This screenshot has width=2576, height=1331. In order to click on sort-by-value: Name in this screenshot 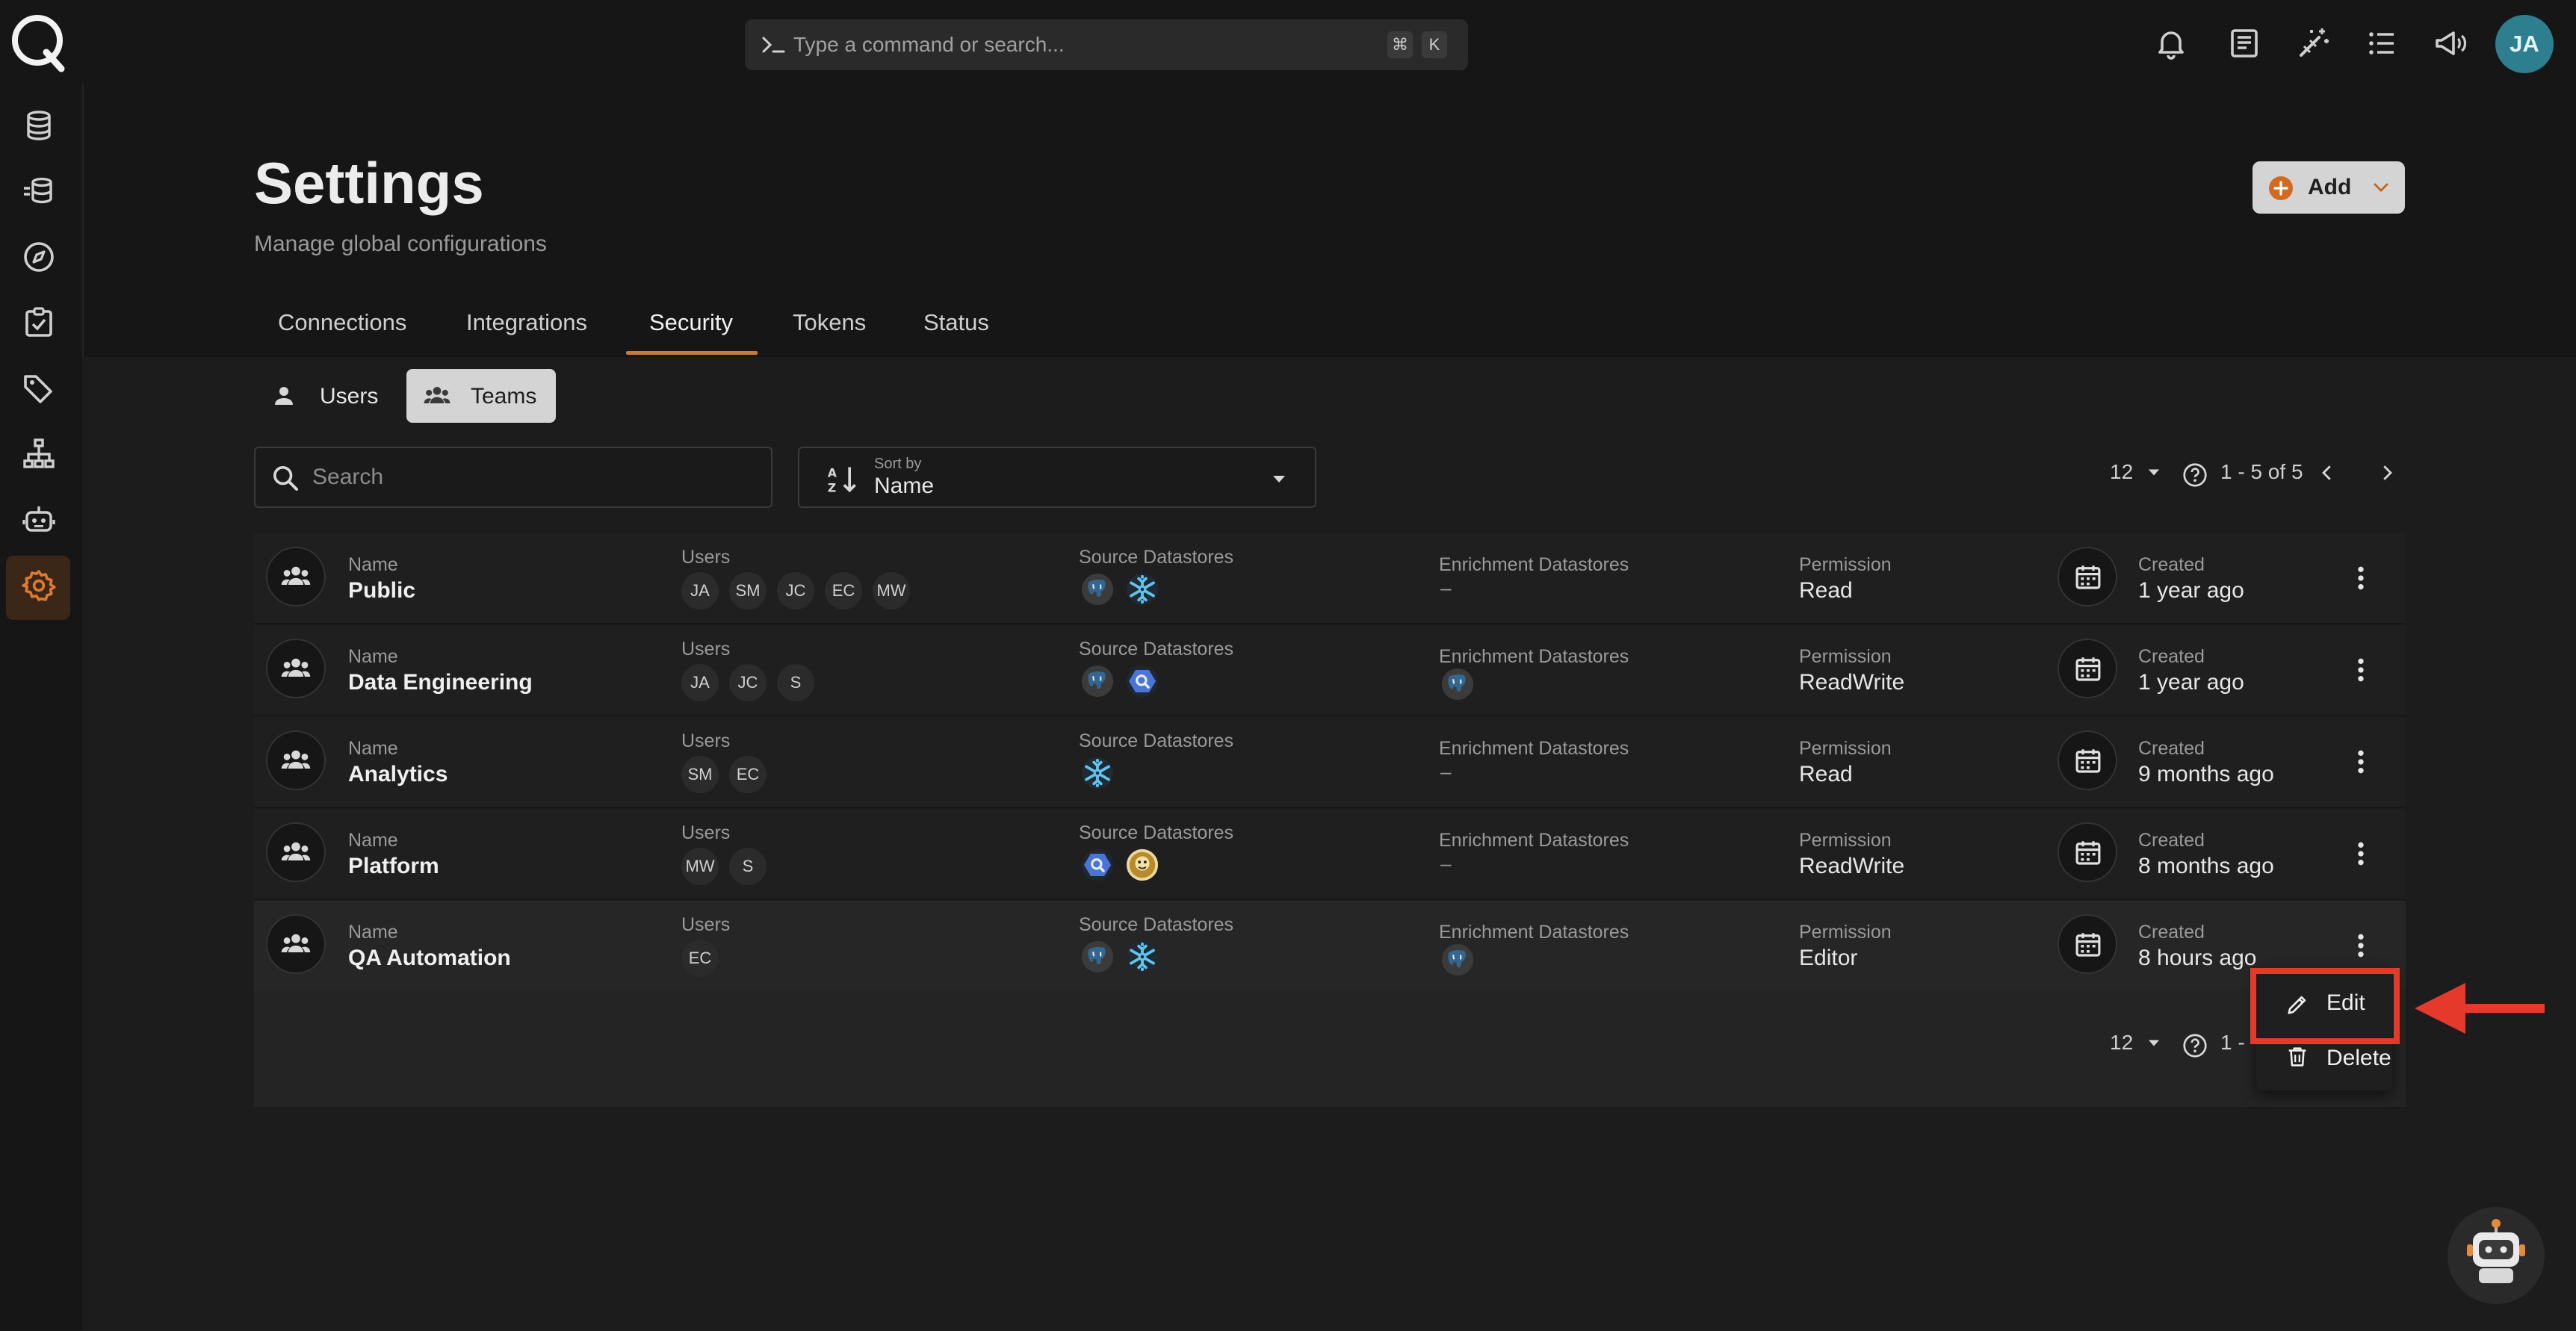, I will do `click(904, 486)`.